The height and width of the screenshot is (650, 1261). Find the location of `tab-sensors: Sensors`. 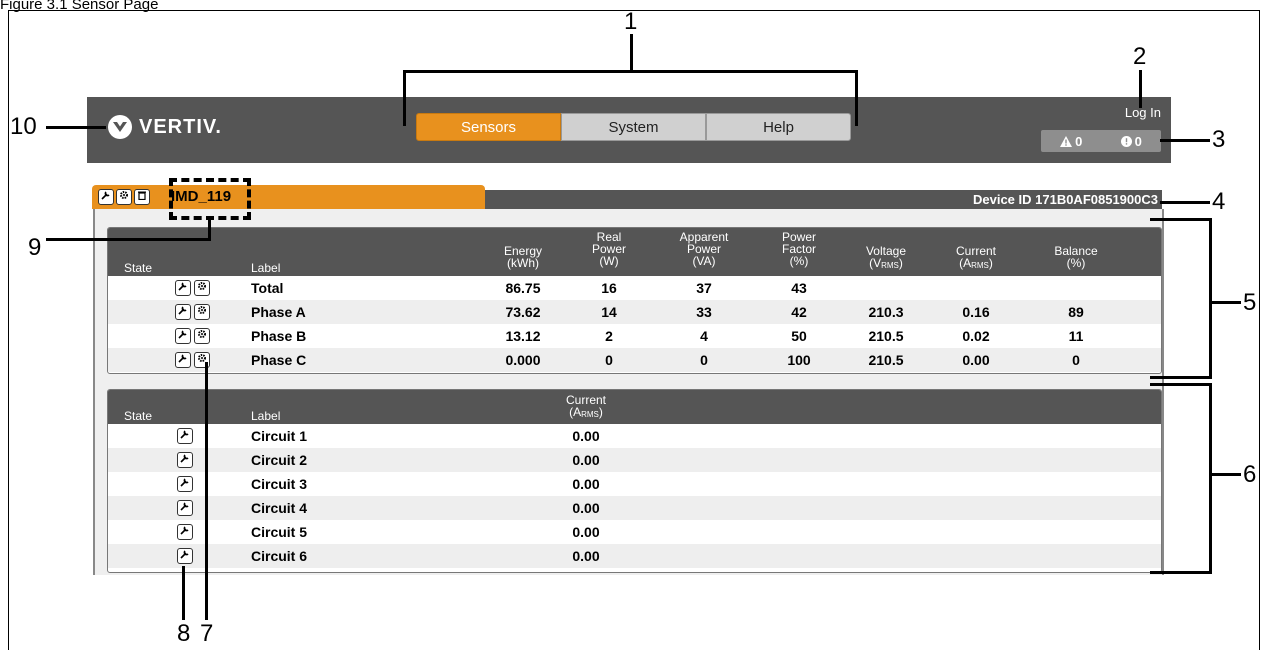

tab-sensors: Sensors is located at coordinates (488, 127).